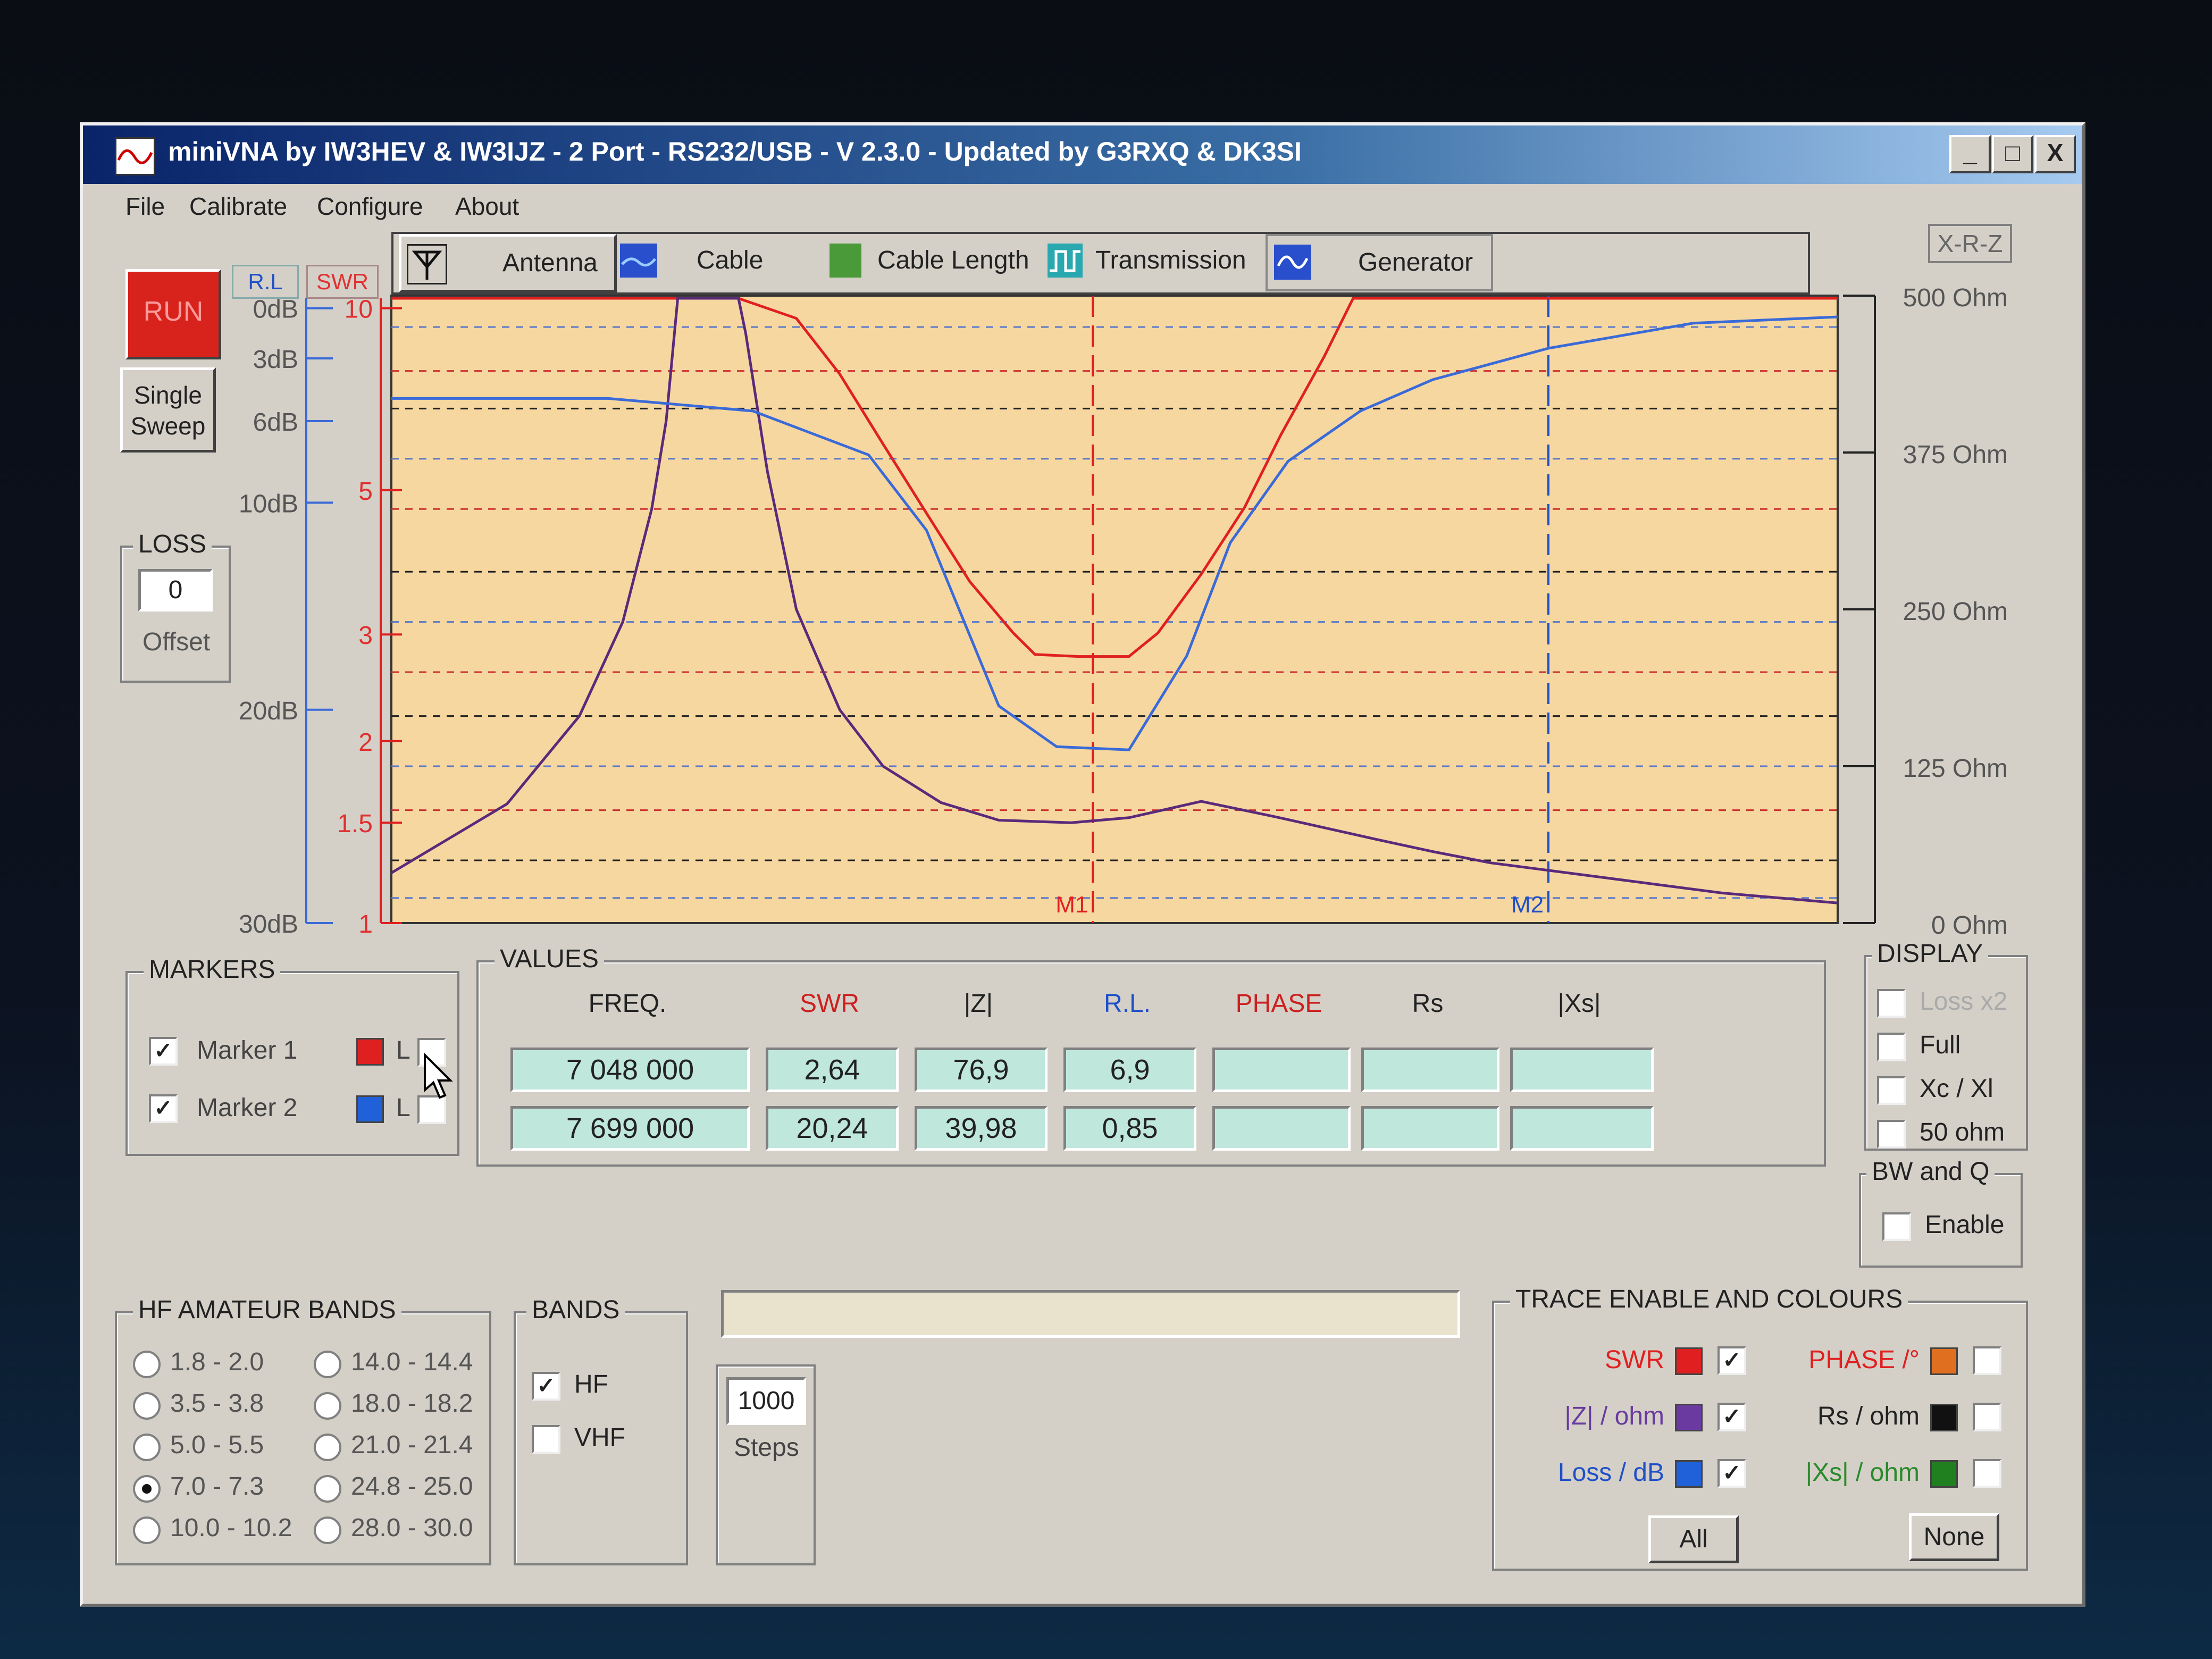 The image size is (2212, 1659). Describe the element at coordinates (766, 1464) in the screenshot. I see `steps-panel: 1000 Steps` at that location.